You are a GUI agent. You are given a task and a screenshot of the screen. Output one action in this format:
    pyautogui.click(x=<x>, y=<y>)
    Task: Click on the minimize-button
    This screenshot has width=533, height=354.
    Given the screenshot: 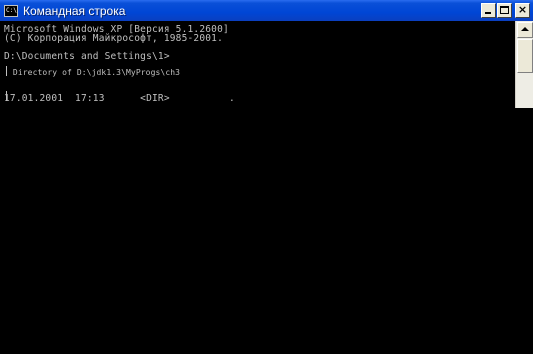 What is the action you would take?
    pyautogui.click(x=488, y=10)
    